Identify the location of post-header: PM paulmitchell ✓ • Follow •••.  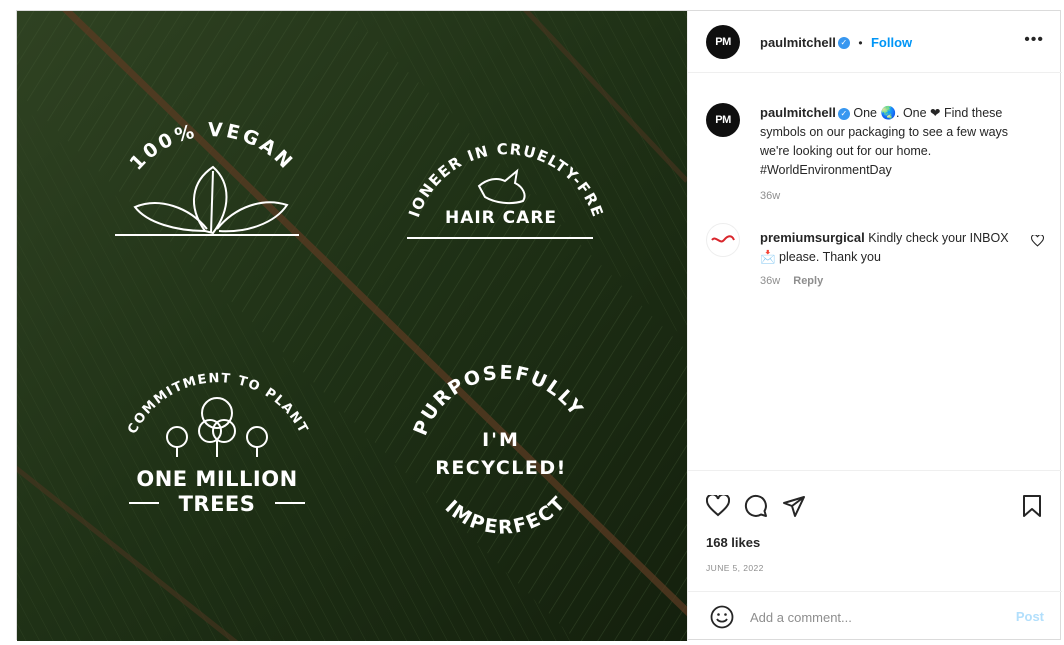
(875, 42).